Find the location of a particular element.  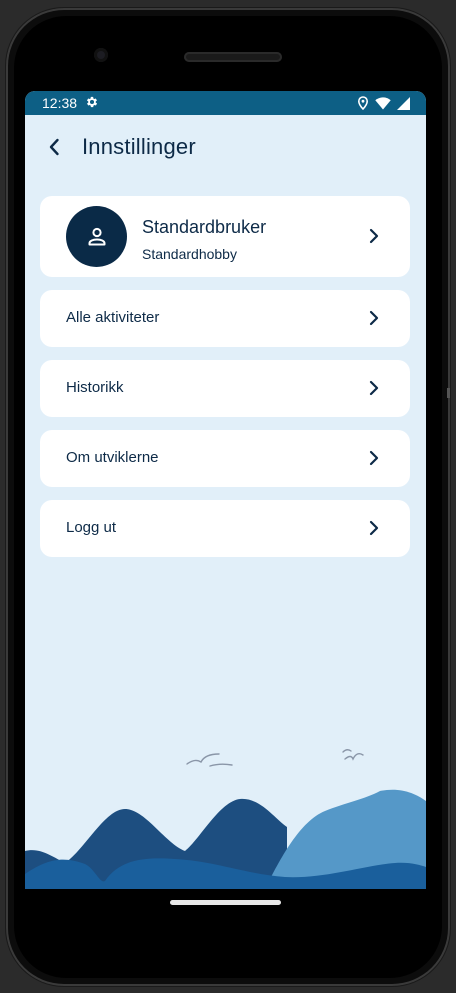

location-icon is located at coordinates (363, 103).